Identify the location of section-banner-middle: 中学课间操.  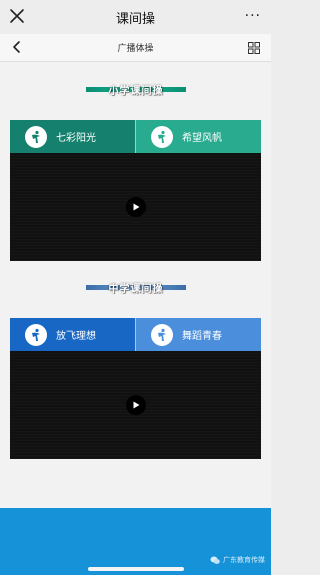
(136, 287).